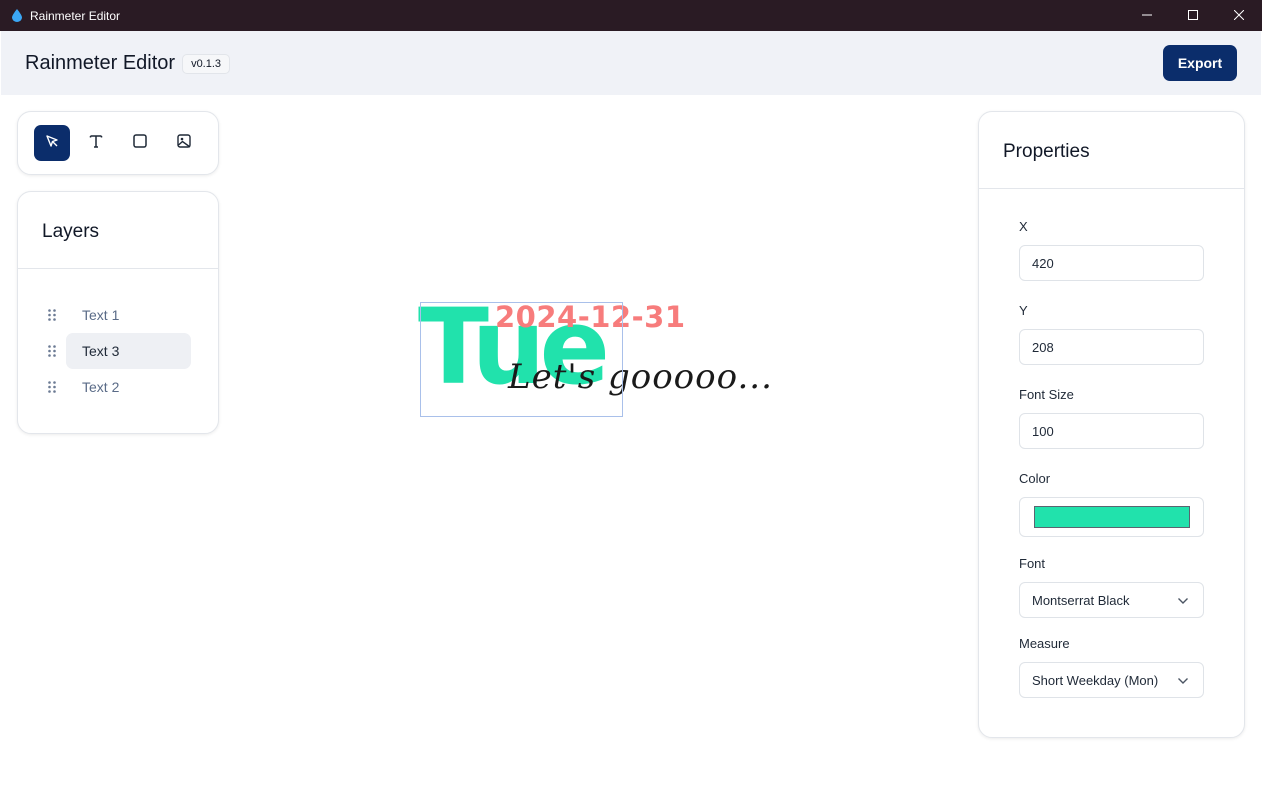 The width and height of the screenshot is (1262, 798). What do you see at coordinates (631, 15) in the screenshot?
I see `window-titlebar: Rainmeter Editor` at bounding box center [631, 15].